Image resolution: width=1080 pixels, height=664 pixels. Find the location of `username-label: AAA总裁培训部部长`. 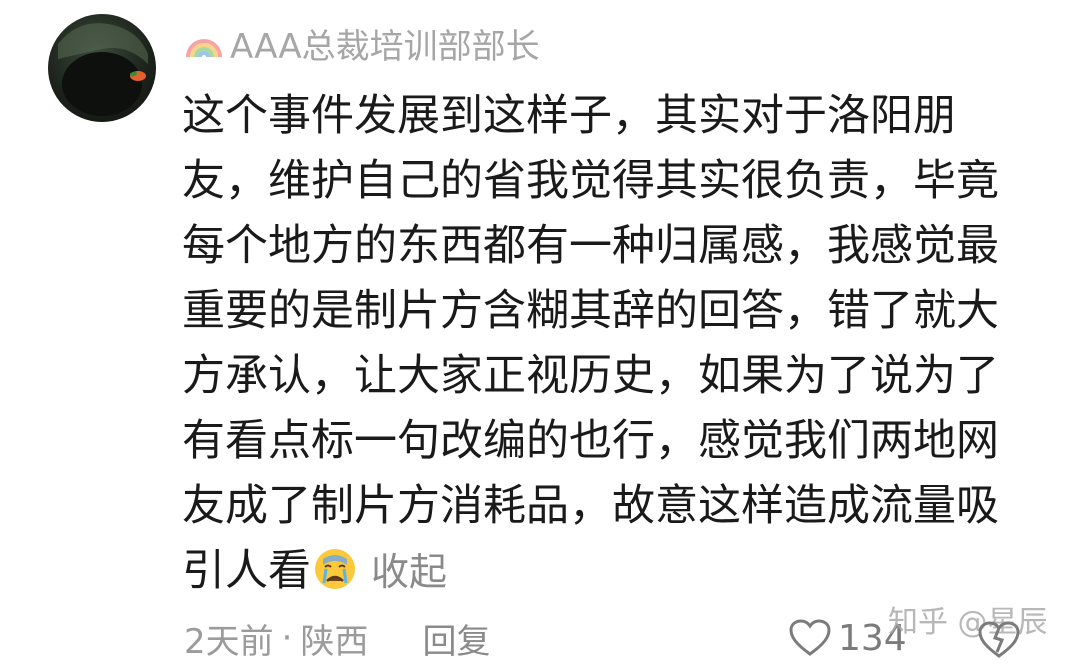

username-label: AAA总裁培训部部长 is located at coordinates (385, 46).